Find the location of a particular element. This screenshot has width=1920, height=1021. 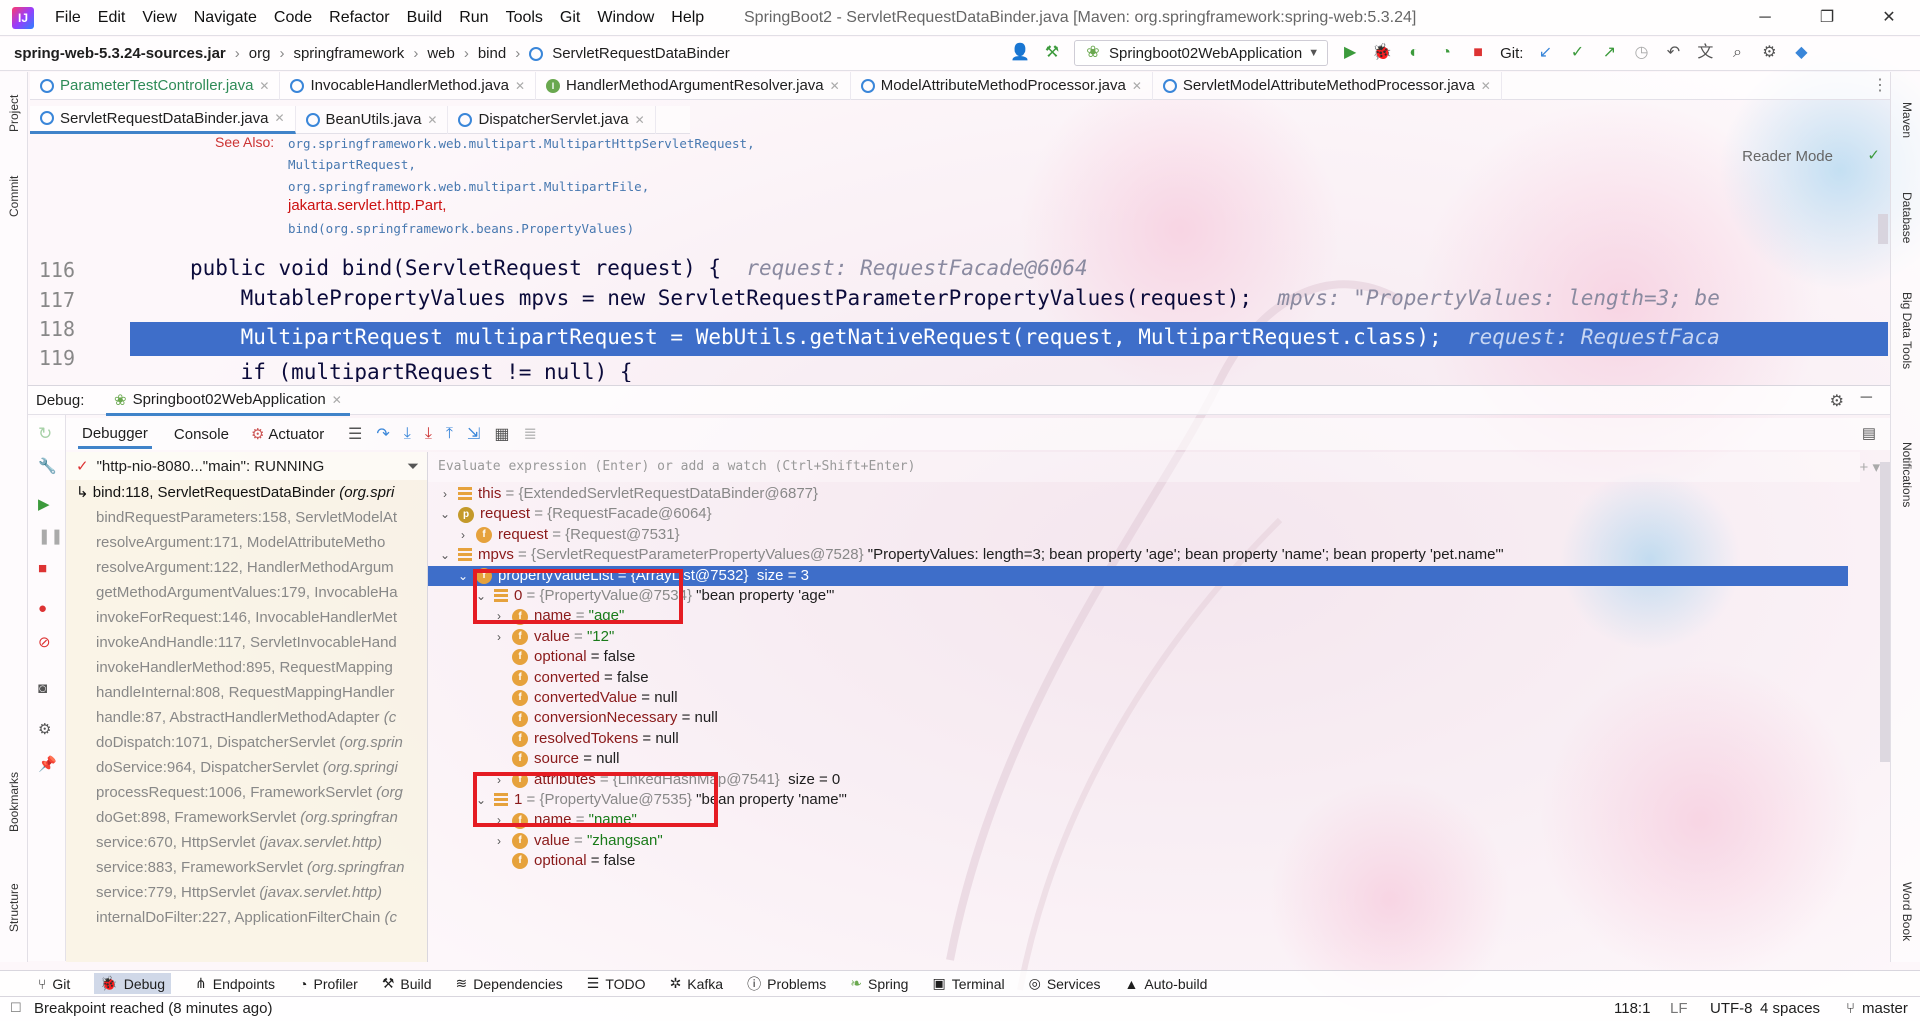

force-step-into-icon: ⤓ is located at coordinates (428, 434).